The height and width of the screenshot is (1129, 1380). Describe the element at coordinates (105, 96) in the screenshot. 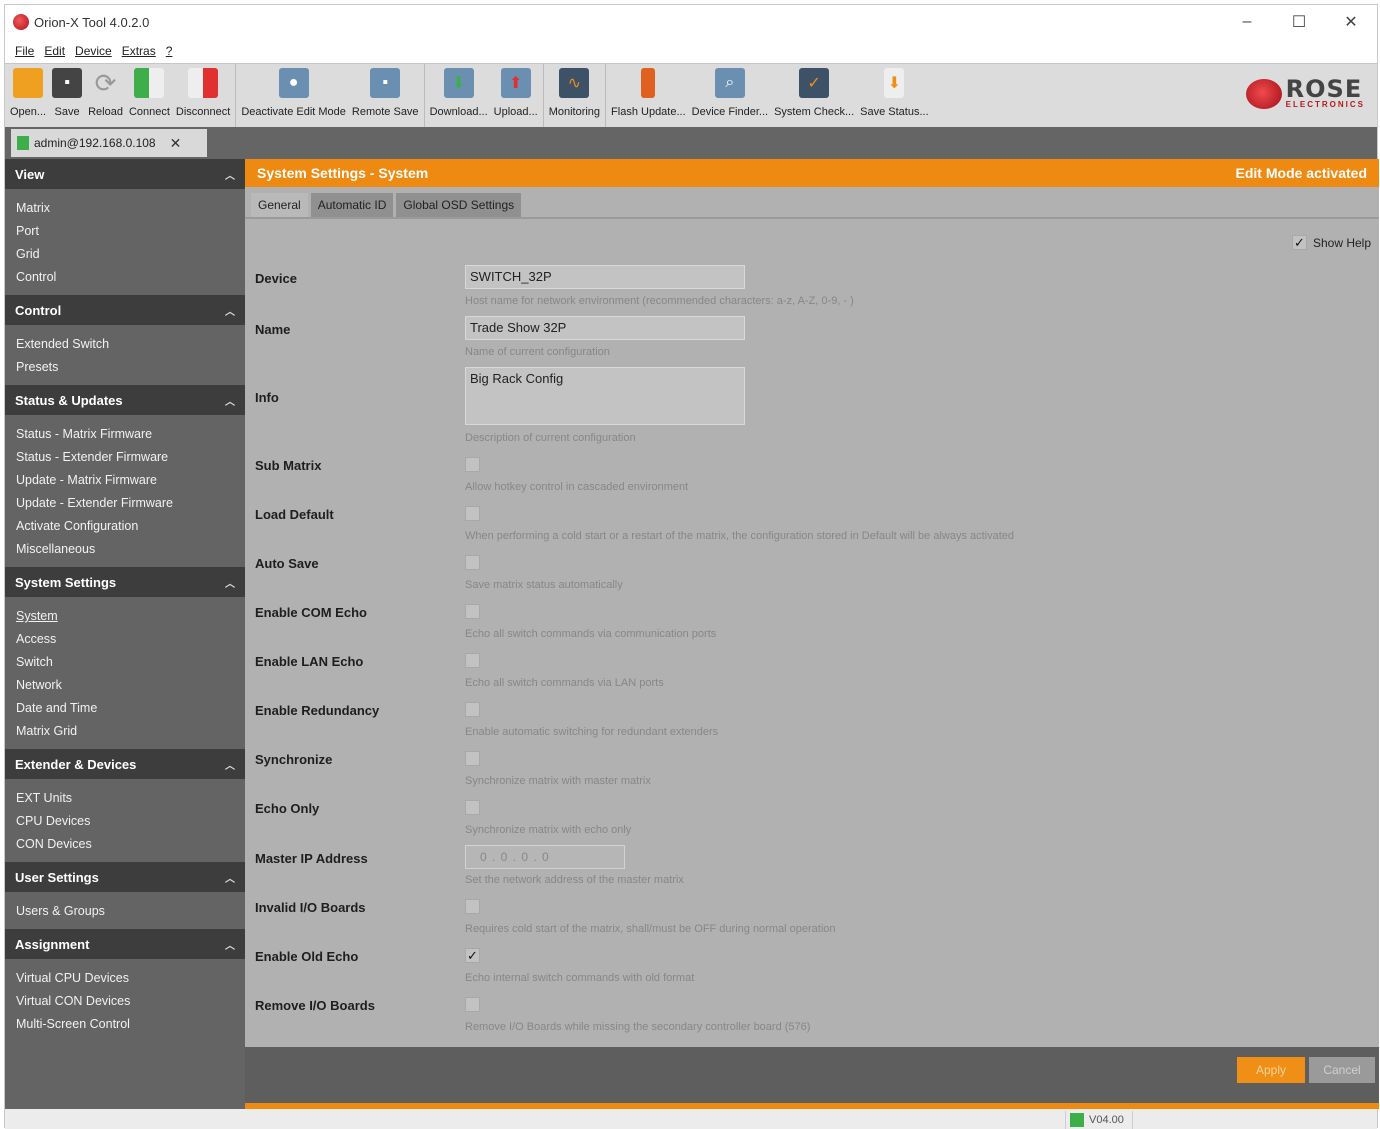

I see `reload-button: ⟳ Reload` at that location.